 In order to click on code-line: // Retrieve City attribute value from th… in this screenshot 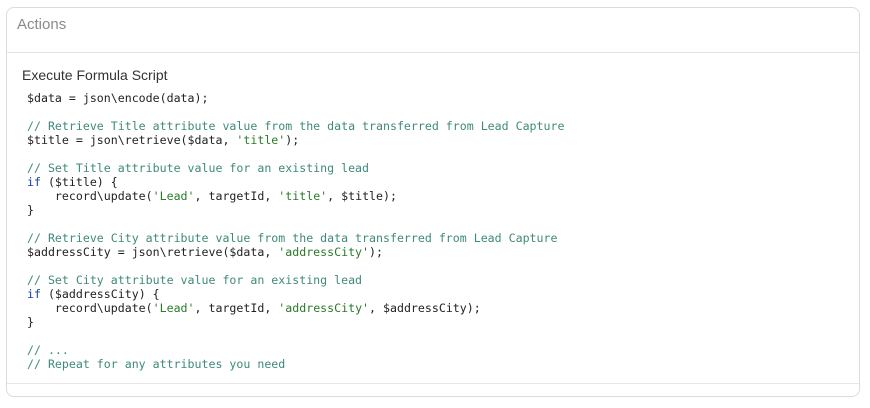, I will do `click(435, 238)`.